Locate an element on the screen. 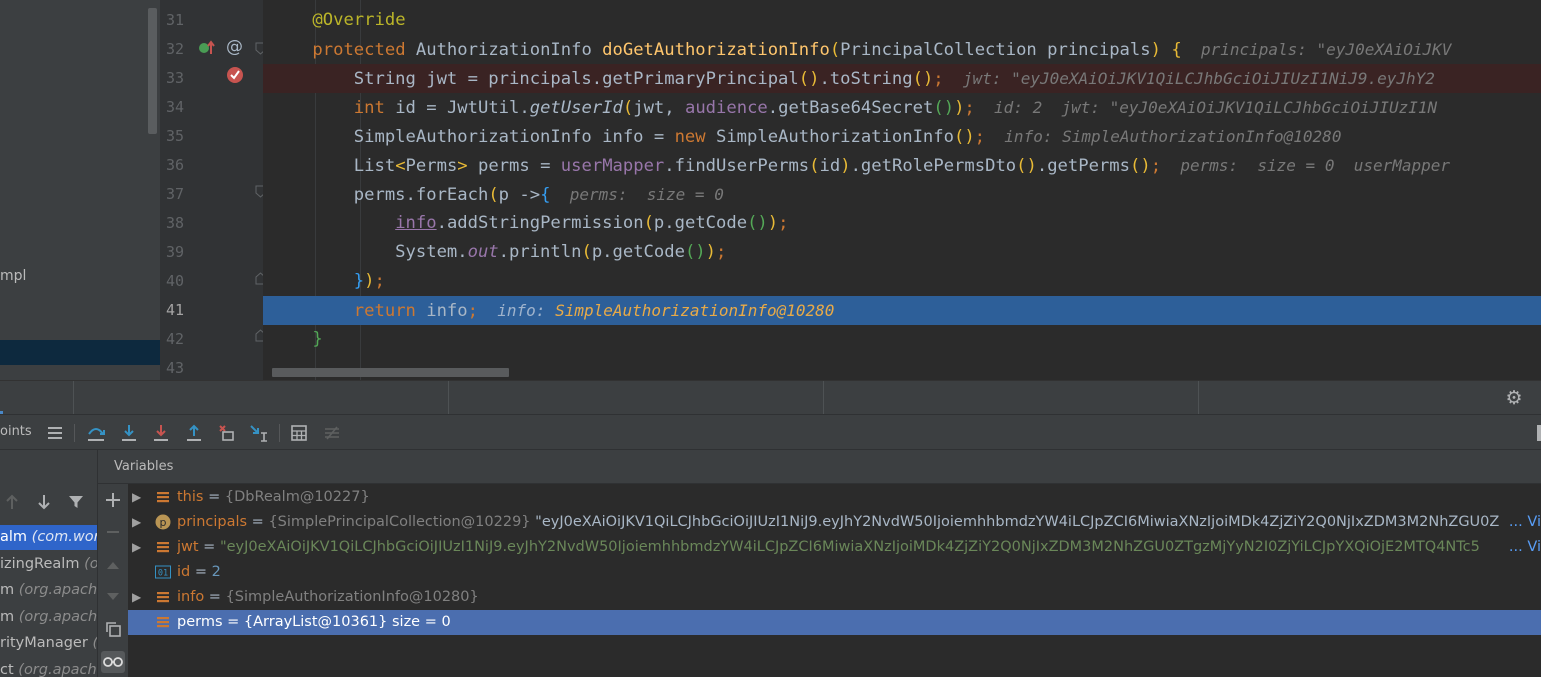  code-token: AuthorizationInfo is located at coordinates (509, 50).